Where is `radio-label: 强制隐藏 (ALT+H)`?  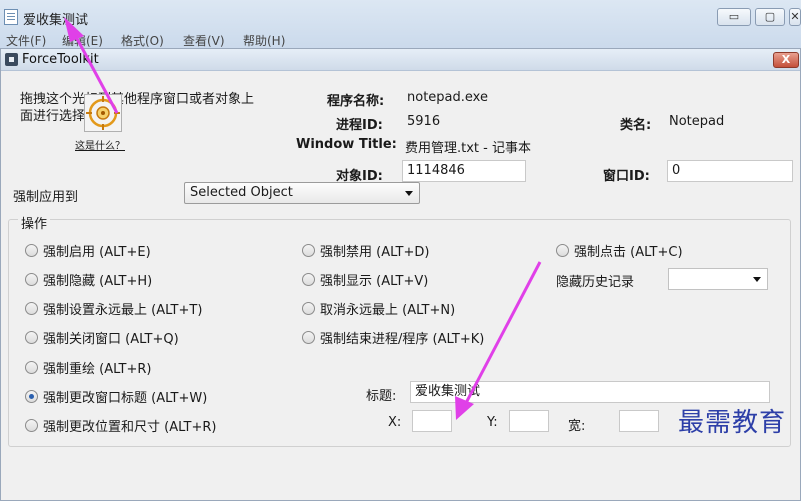
radio-label: 强制隐藏 (ALT+H) is located at coordinates (98, 281).